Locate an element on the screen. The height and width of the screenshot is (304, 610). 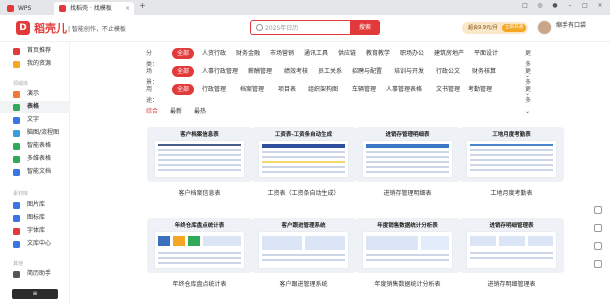
thumbnail-title: 工地月度考勤表 is located at coordinates (511, 135).